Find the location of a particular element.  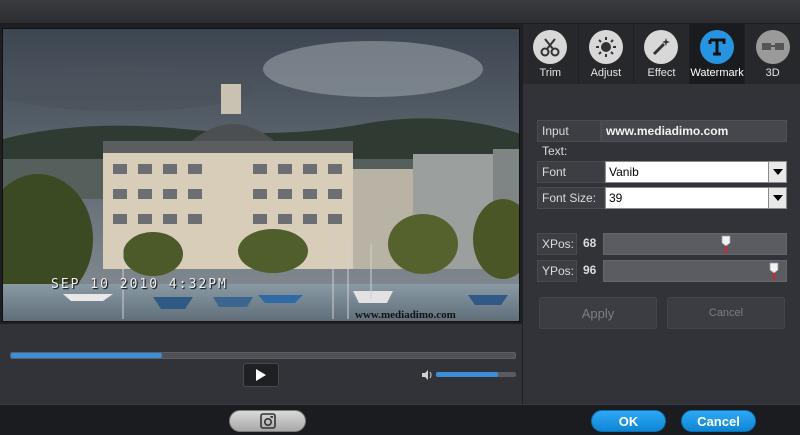

play-icon is located at coordinates (261, 375).